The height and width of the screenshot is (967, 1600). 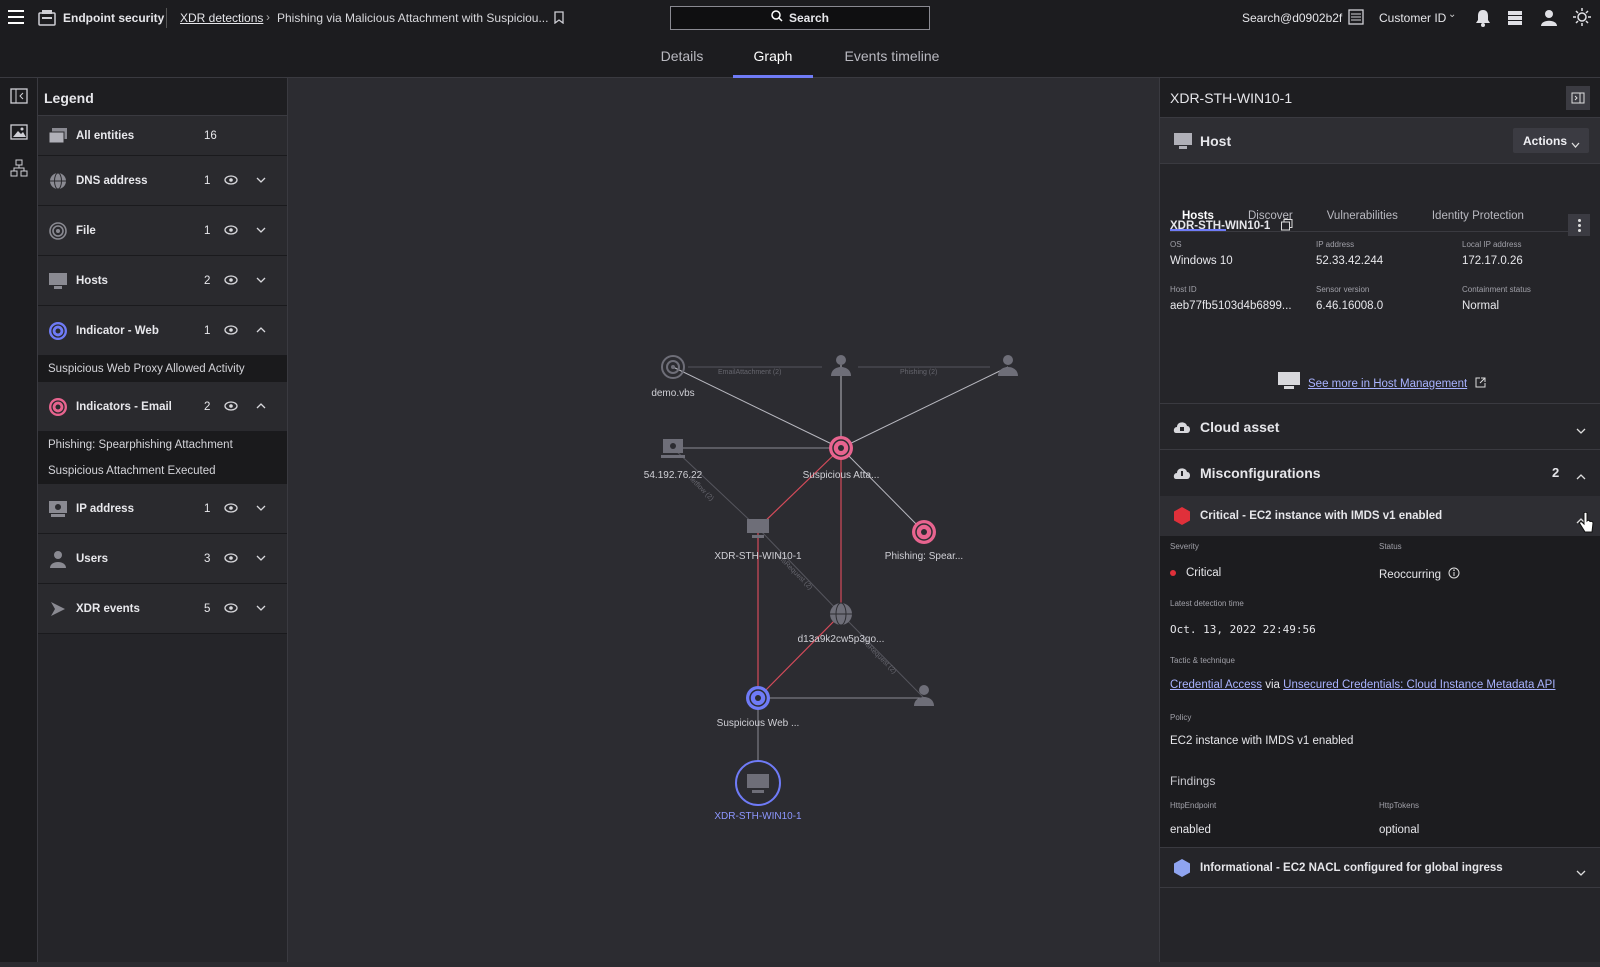 What do you see at coordinates (210, 135) in the screenshot?
I see `legend-count: 16` at bounding box center [210, 135].